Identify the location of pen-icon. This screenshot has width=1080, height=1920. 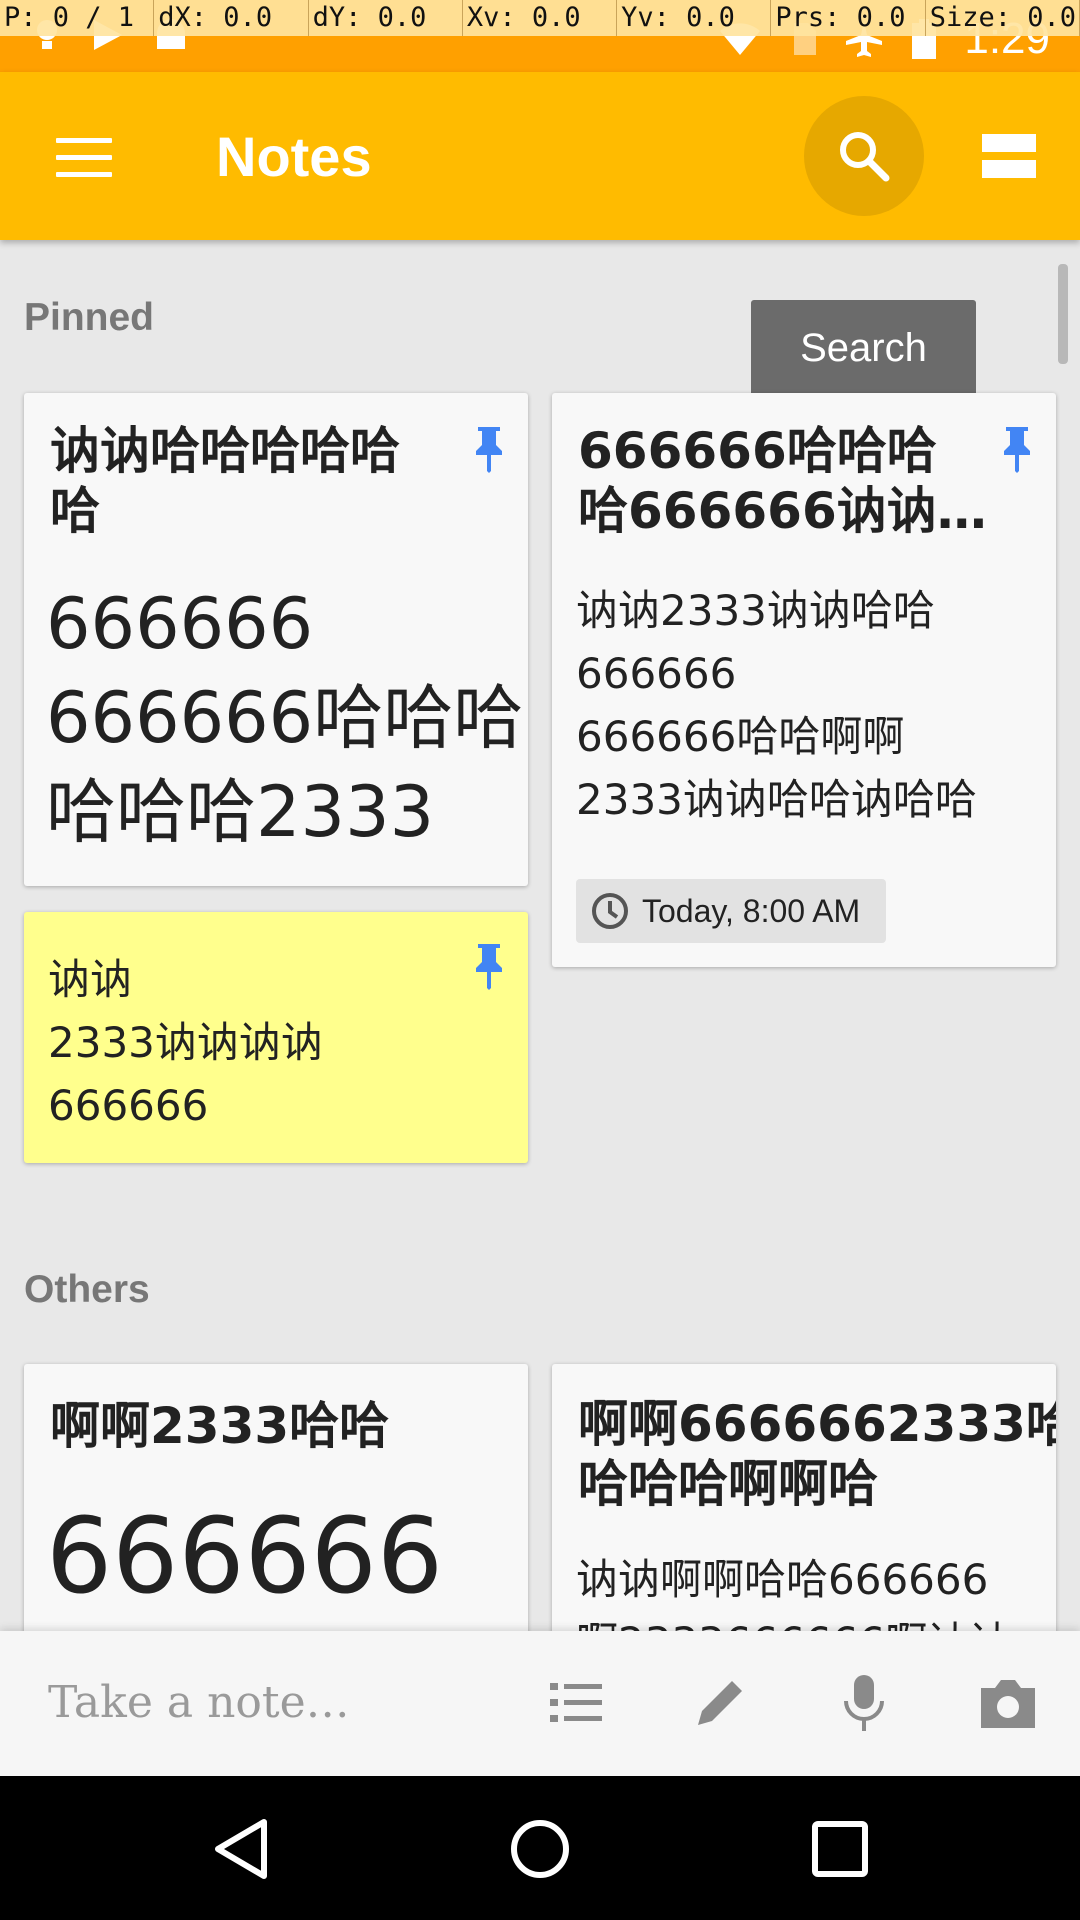
(720, 1703).